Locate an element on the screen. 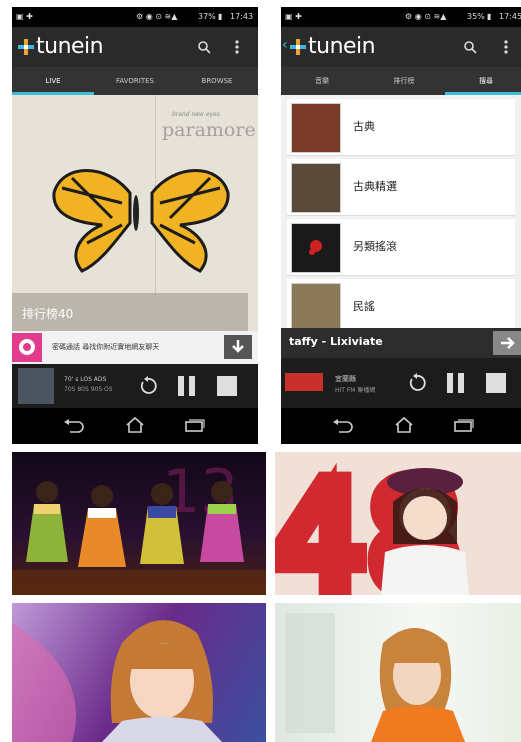  genre-list: 古典 古典精選 另類搖滾 民謠 is located at coordinates (401, 211).